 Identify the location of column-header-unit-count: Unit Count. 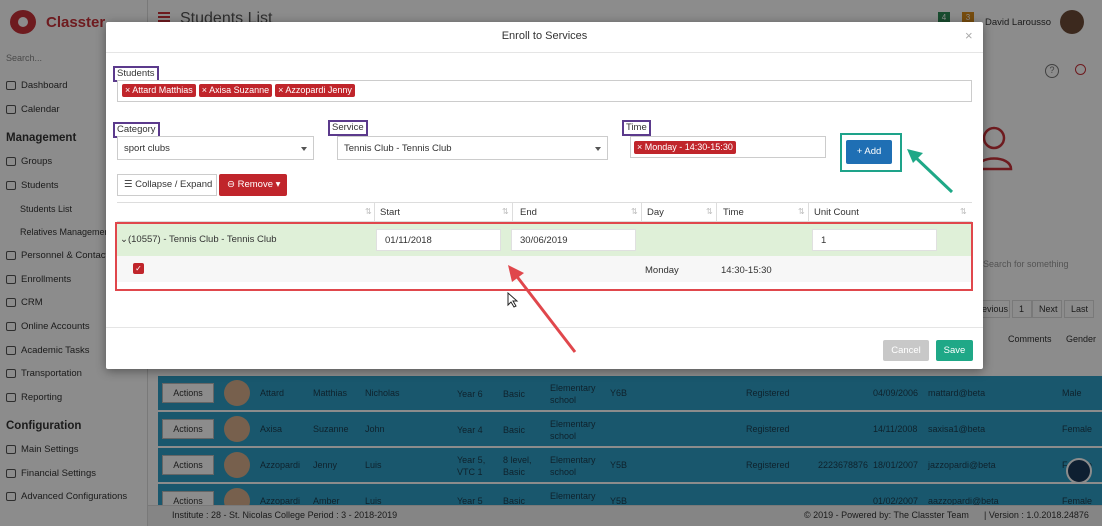
(836, 212).